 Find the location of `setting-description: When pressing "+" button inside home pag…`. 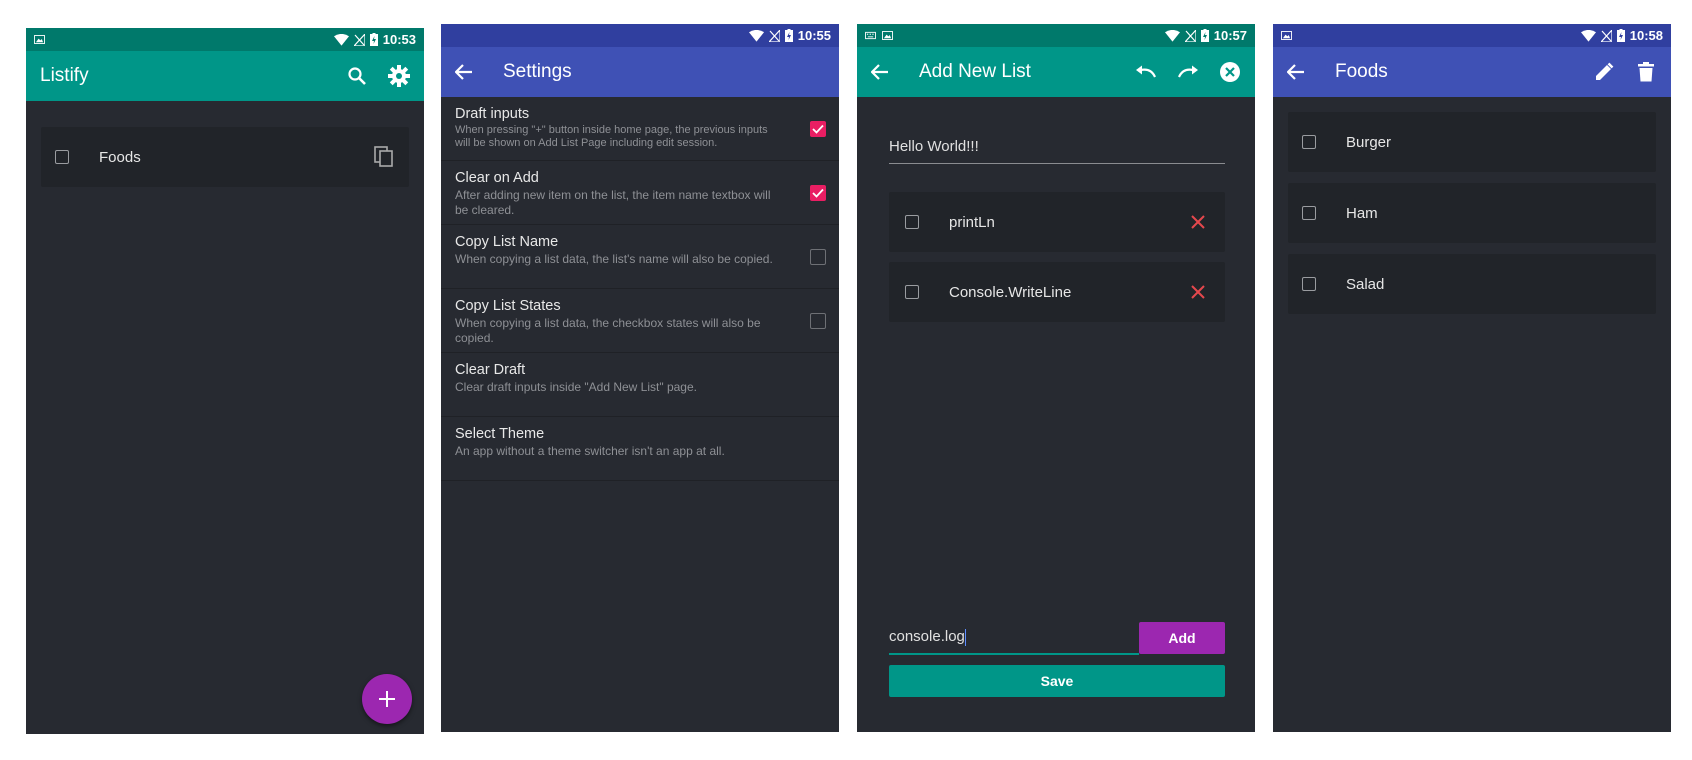

setting-description: When pressing "+" button inside home pag… is located at coordinates (611, 136).